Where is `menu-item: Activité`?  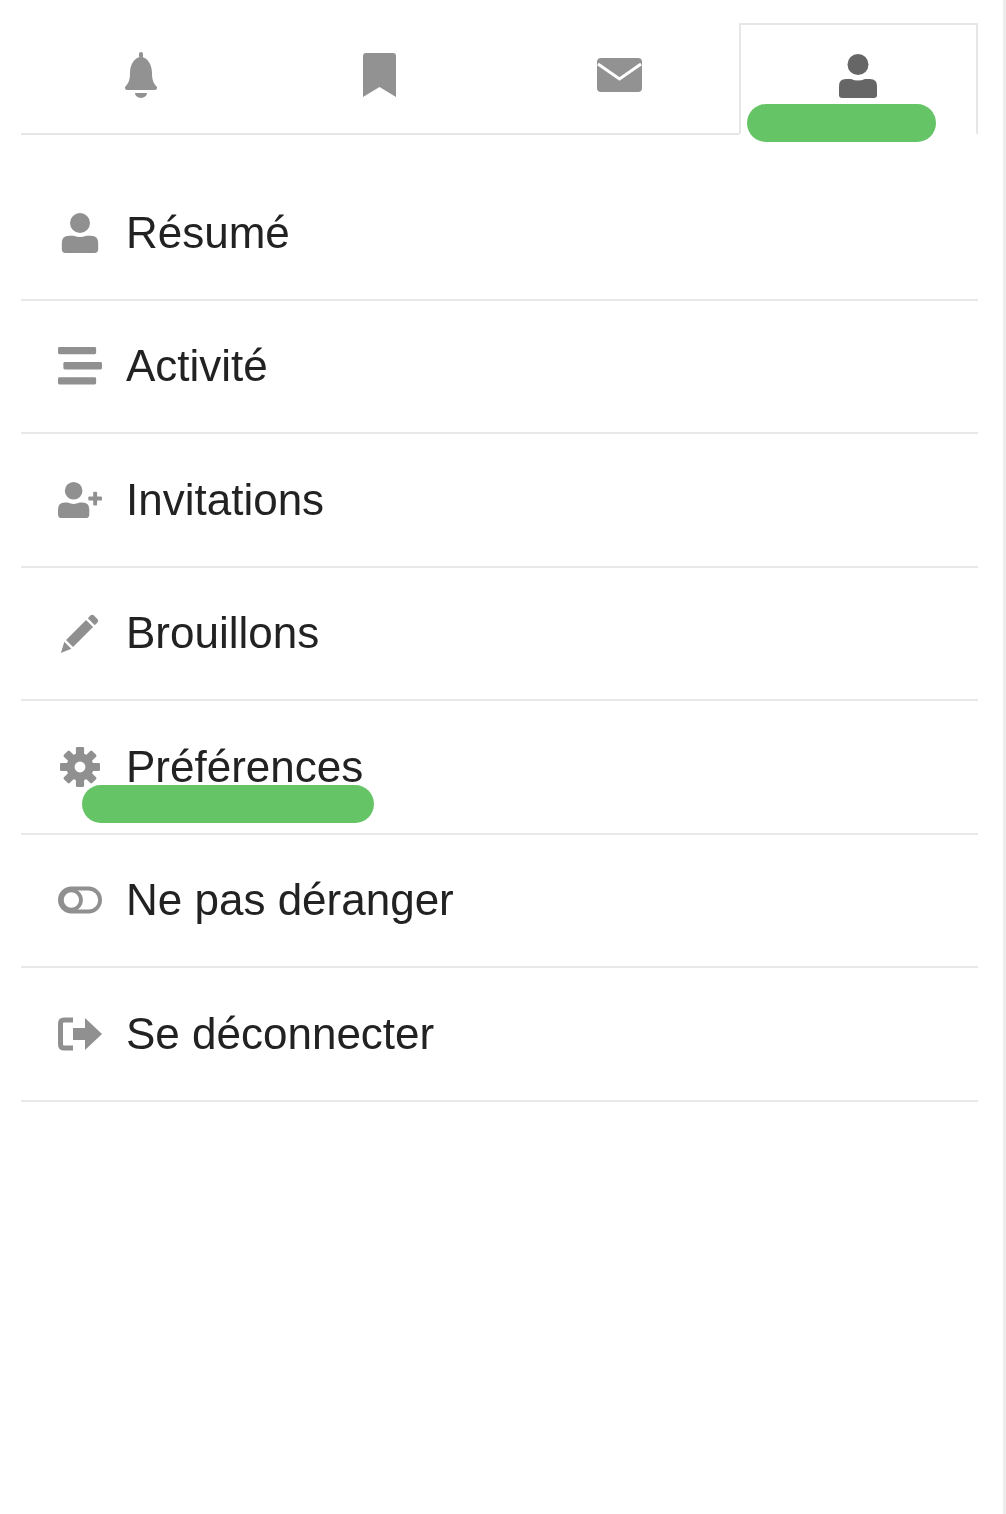
menu-item: Activité is located at coordinates (499, 366).